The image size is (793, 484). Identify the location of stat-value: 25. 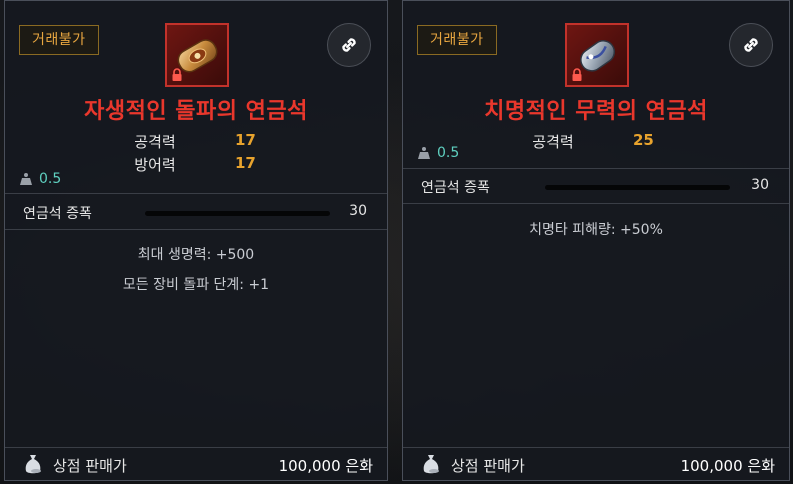
(643, 140).